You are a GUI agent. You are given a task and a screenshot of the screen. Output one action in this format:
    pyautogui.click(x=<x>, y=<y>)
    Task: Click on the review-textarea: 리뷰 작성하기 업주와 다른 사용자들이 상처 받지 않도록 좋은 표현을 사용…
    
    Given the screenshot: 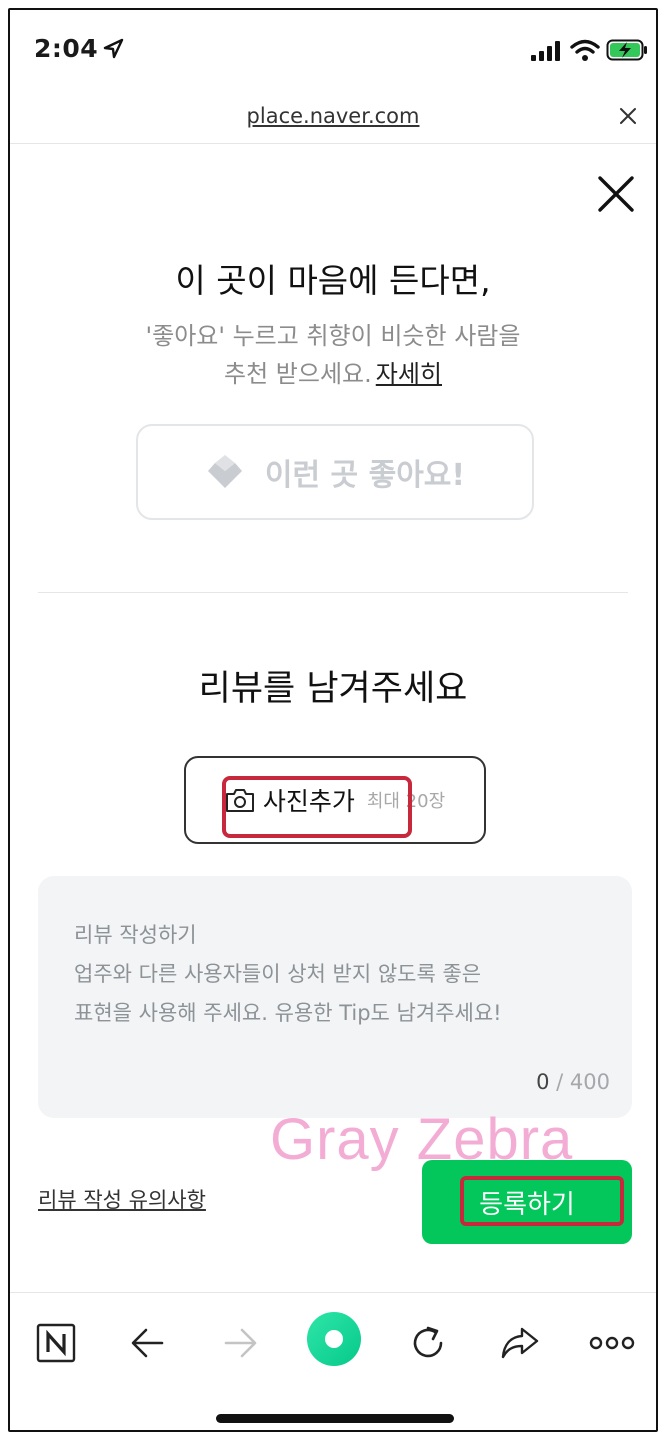 What is the action you would take?
    pyautogui.click(x=335, y=997)
    